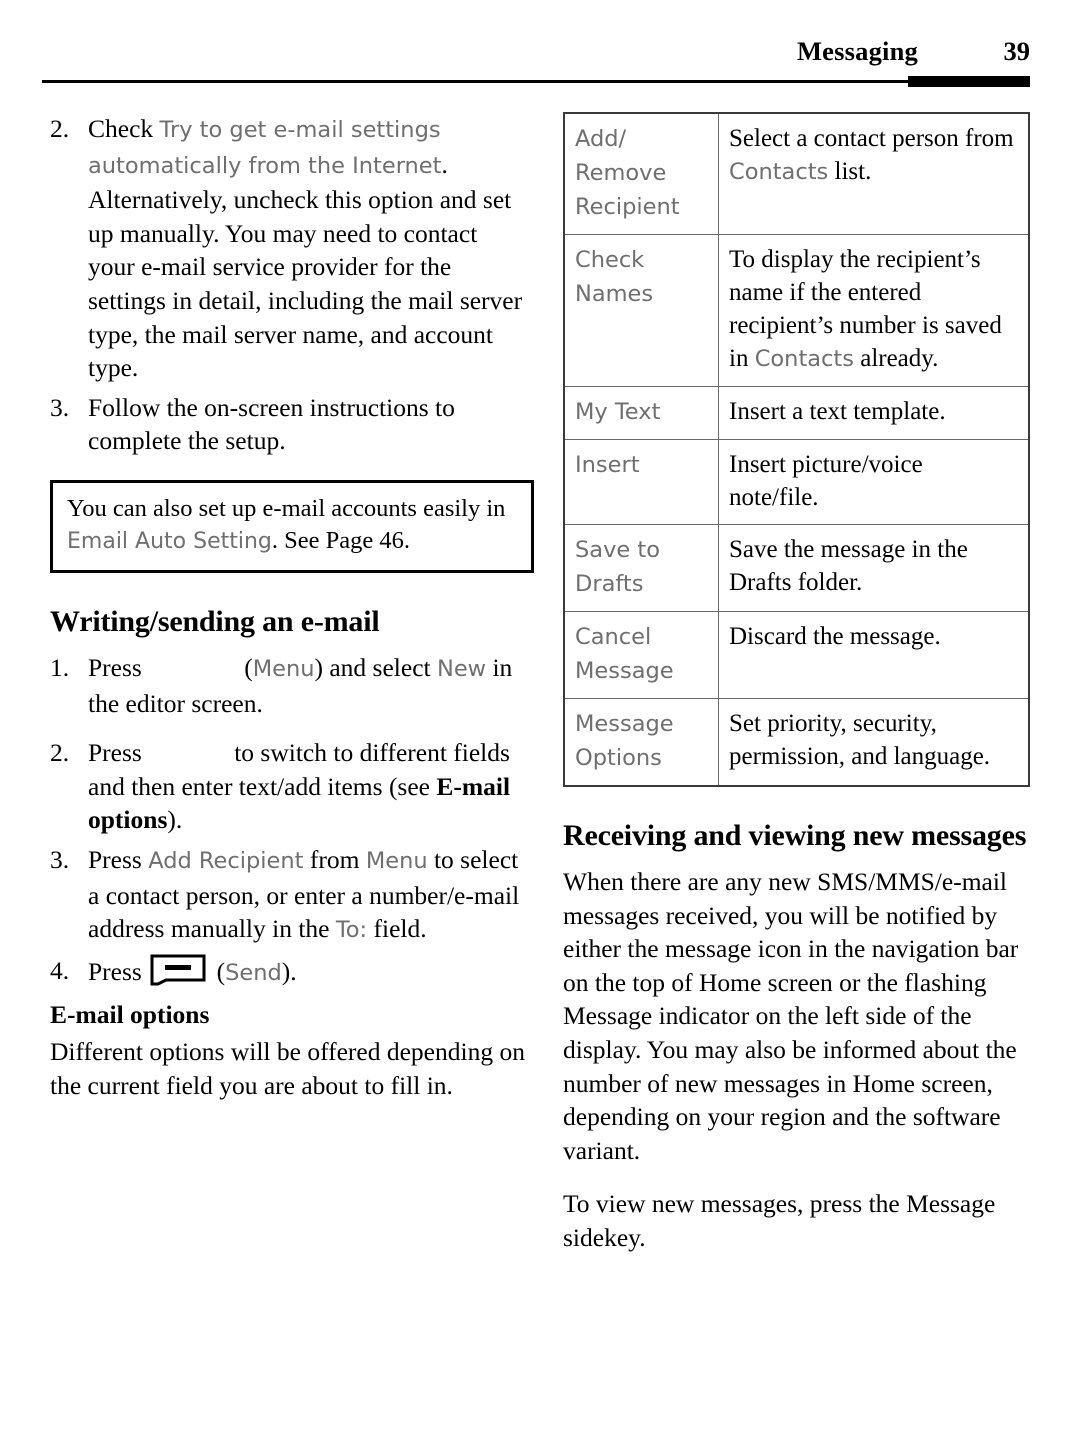 The width and height of the screenshot is (1080, 1438). Describe the element at coordinates (178, 970) in the screenshot. I see `softkey-icon` at that location.